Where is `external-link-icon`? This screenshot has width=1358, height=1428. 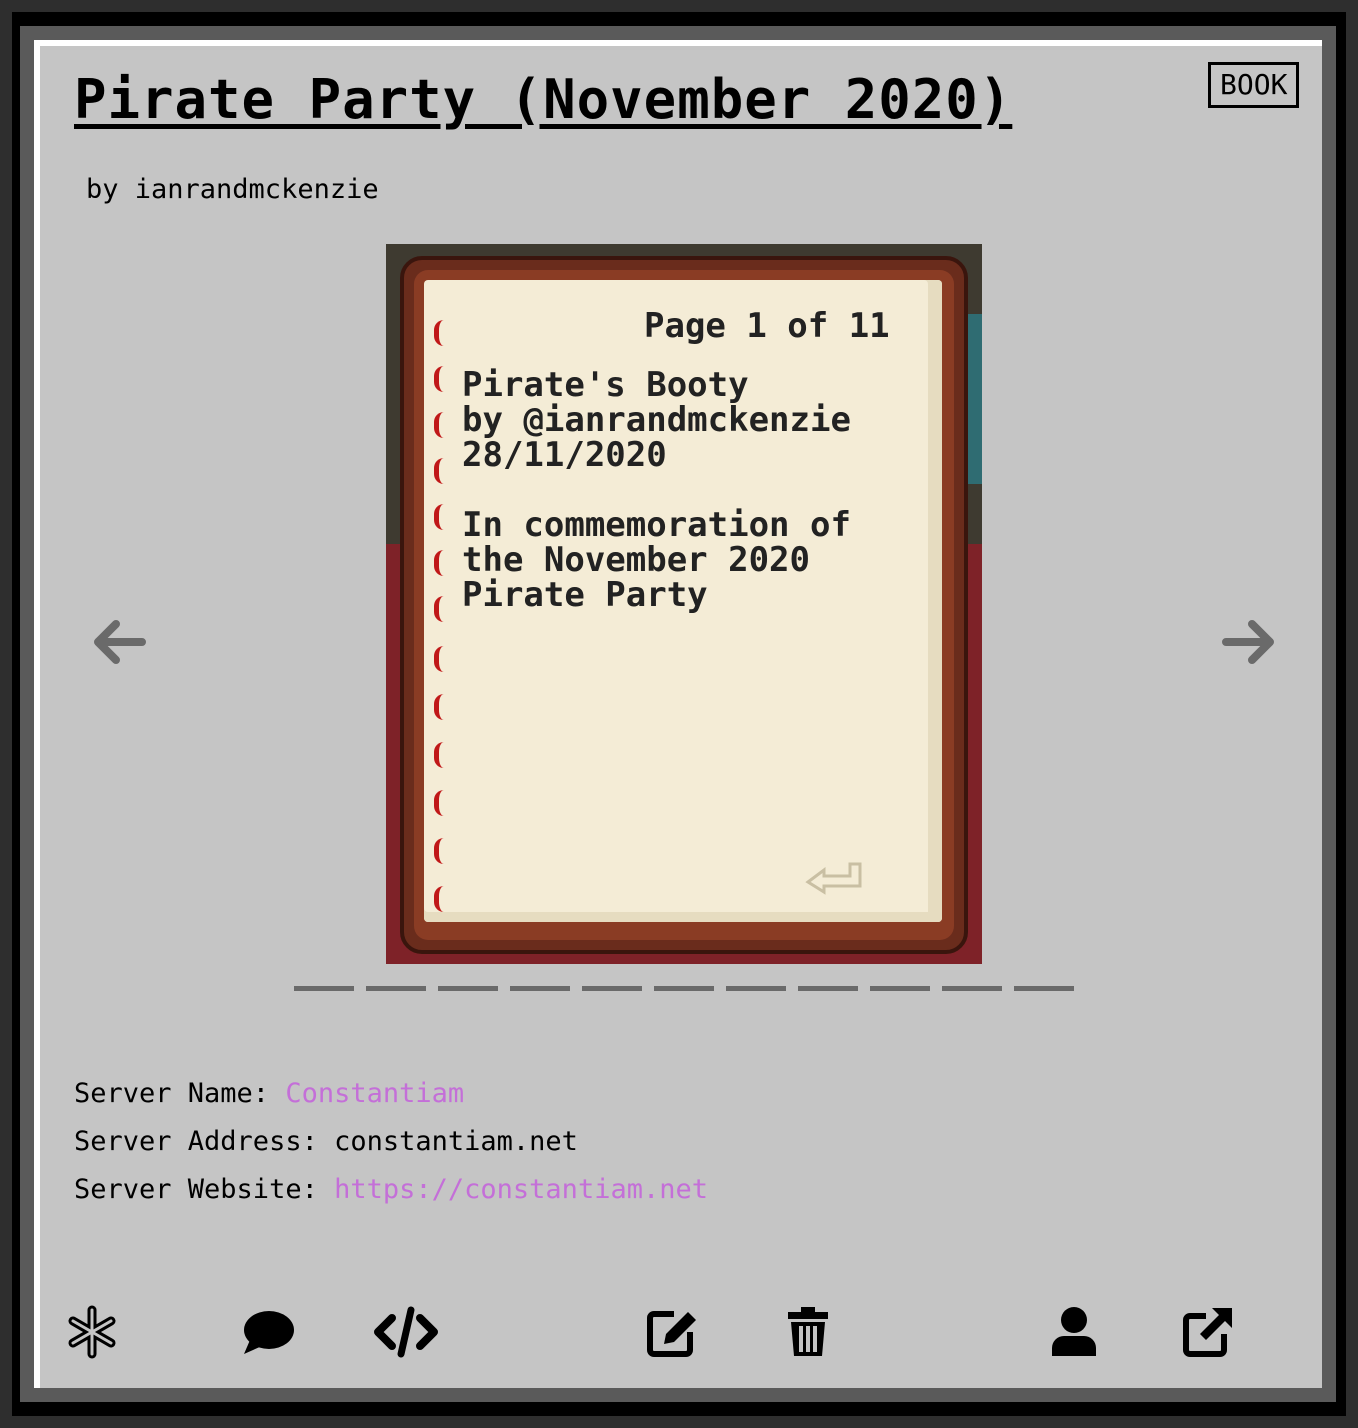
external-link-icon is located at coordinates (1207, 1332).